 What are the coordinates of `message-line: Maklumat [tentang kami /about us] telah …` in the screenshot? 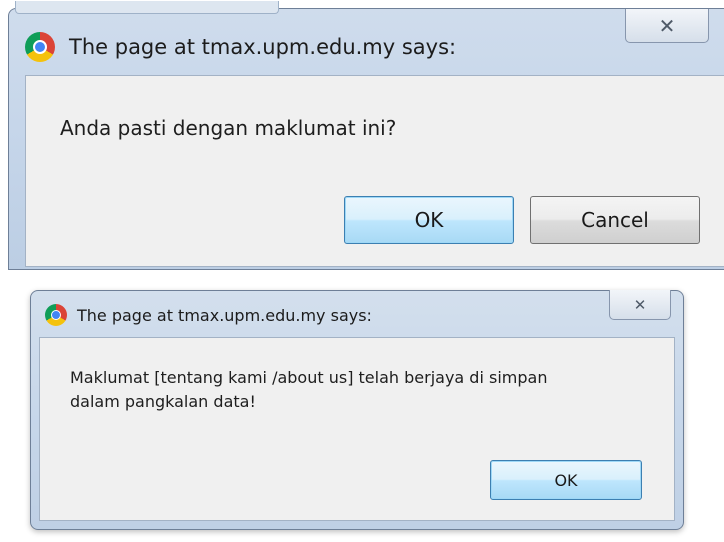 It's located at (309, 377).